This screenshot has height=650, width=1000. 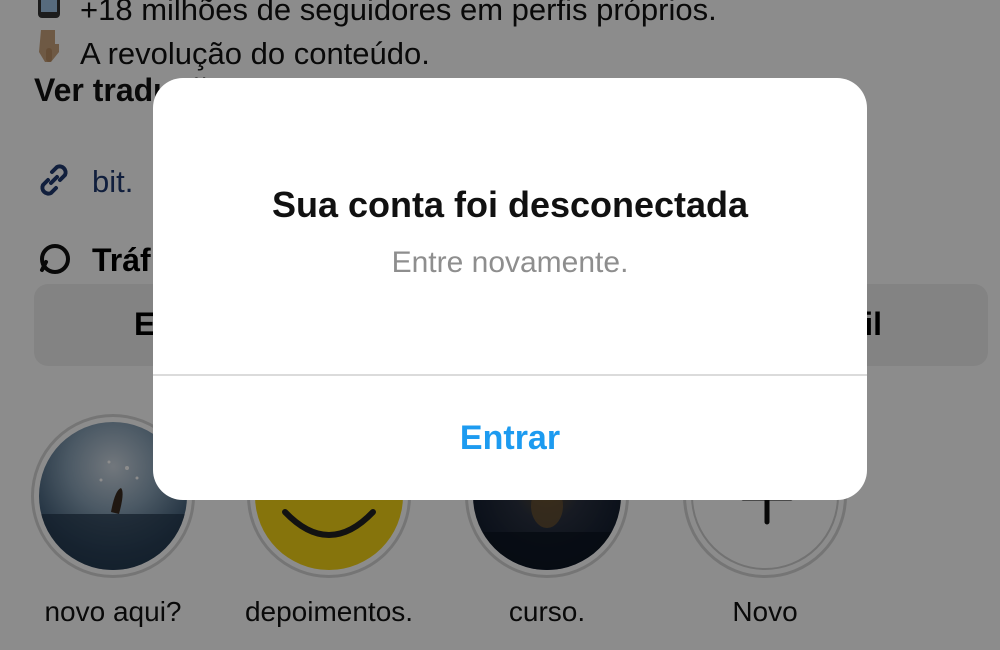 I want to click on dialog-message: Entre novamente., so click(x=510, y=262).